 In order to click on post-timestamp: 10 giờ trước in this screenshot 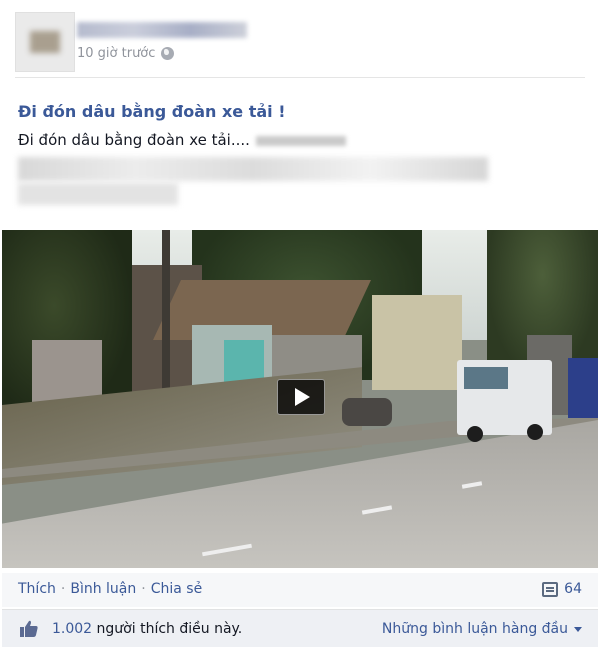, I will do `click(116, 53)`.